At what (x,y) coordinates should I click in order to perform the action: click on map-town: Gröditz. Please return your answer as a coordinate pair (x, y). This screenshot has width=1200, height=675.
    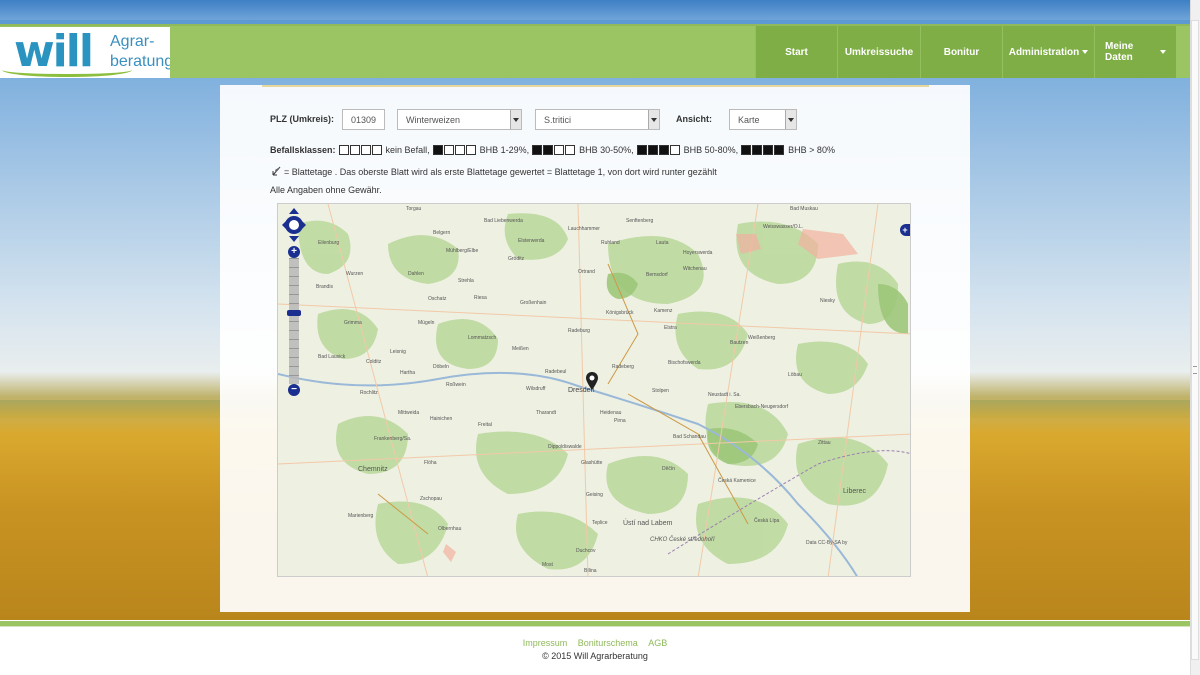
    Looking at the image, I should click on (516, 259).